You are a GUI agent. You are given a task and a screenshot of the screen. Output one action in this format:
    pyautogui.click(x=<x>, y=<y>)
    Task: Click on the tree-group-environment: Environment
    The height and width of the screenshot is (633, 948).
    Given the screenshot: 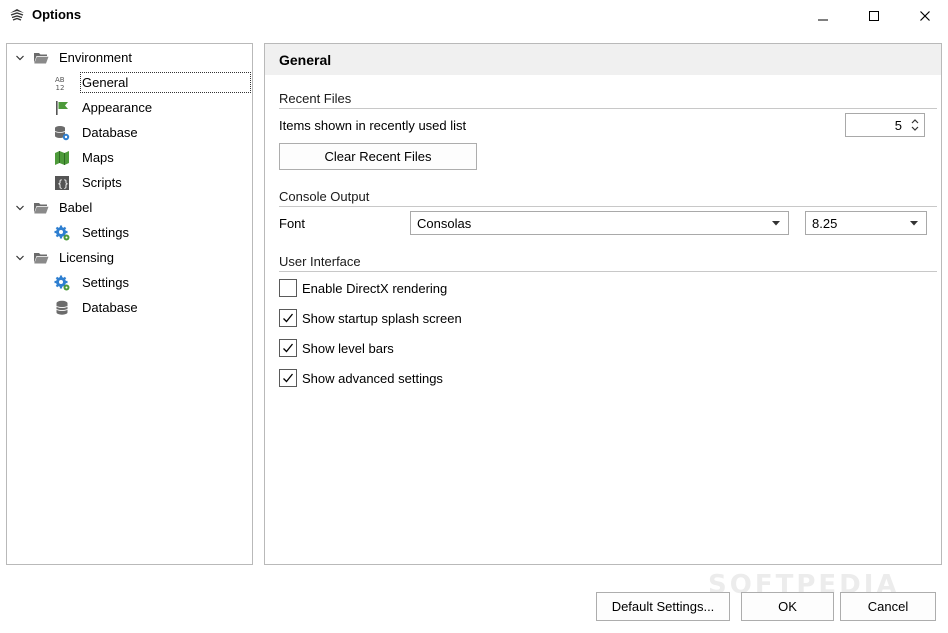 What is the action you would take?
    pyautogui.click(x=128, y=58)
    